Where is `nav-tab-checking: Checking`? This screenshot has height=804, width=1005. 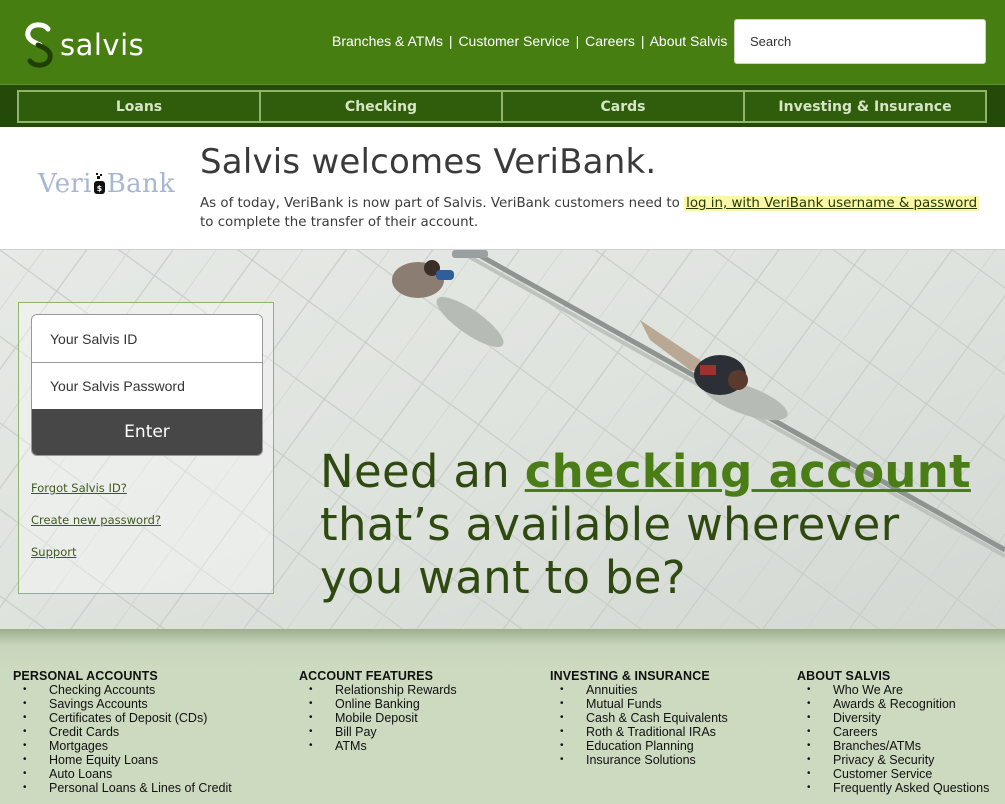 nav-tab-checking: Checking is located at coordinates (382, 106).